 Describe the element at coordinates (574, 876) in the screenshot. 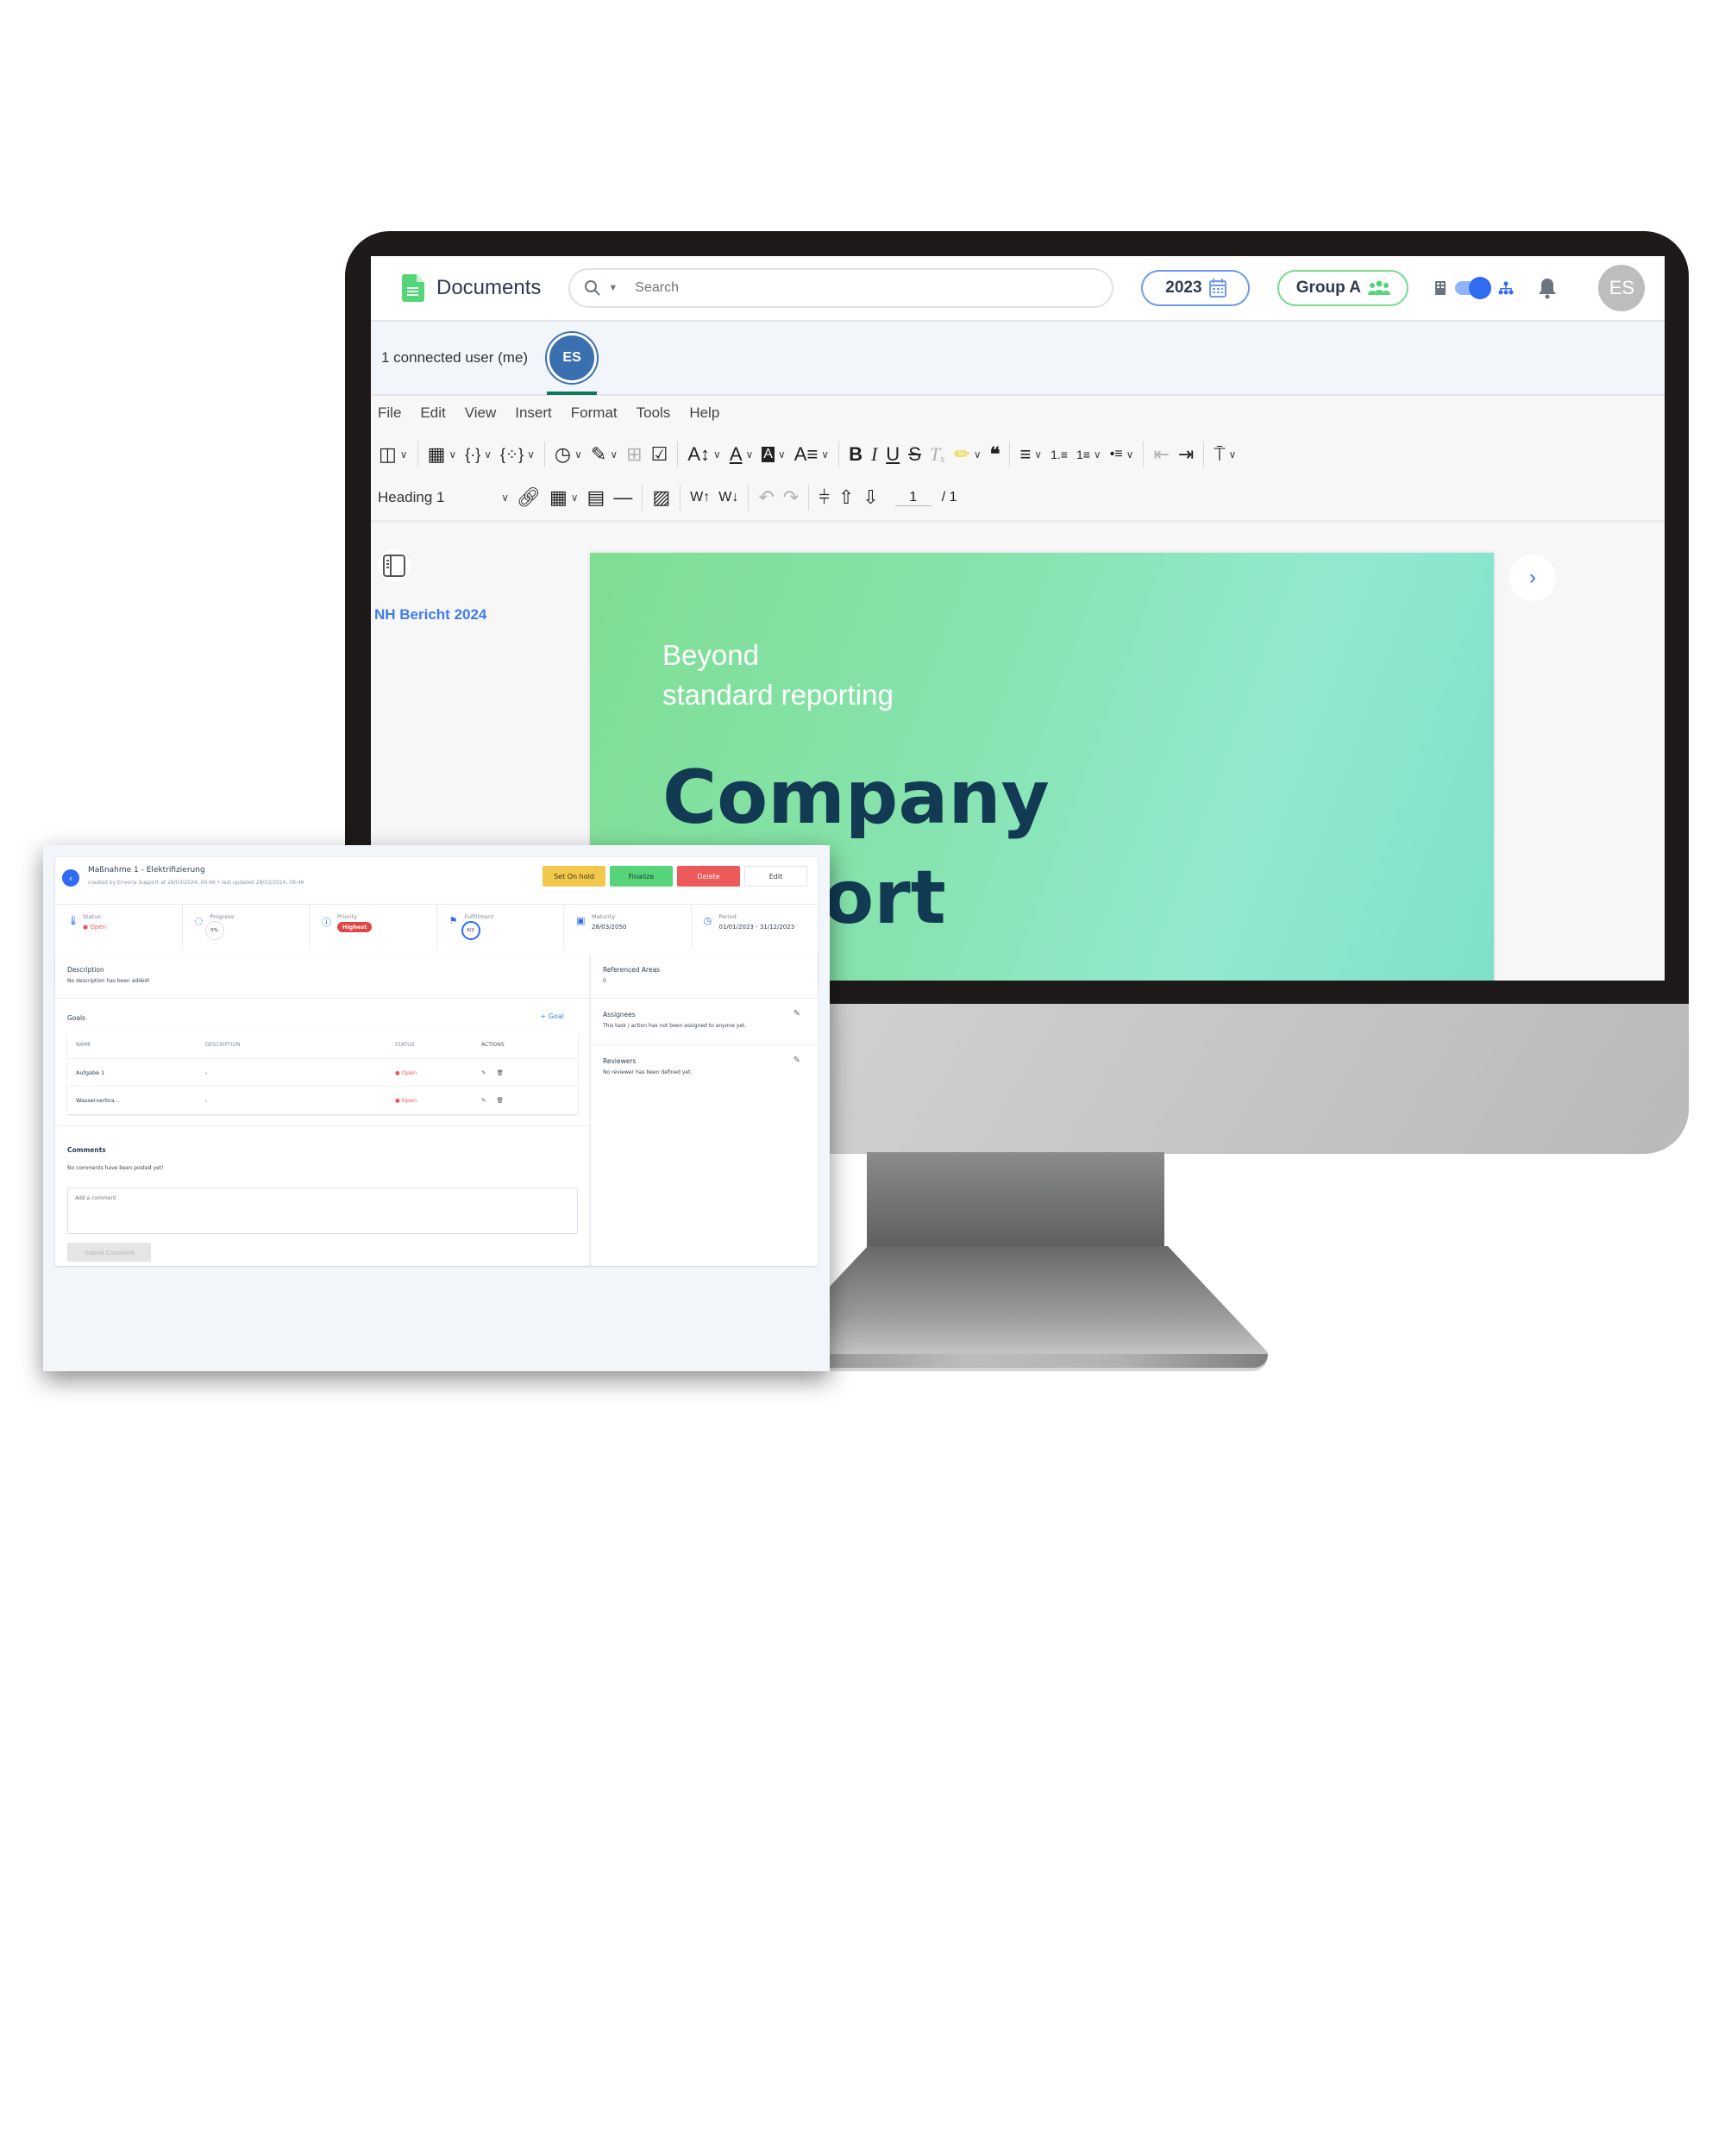

I see `set-on-hold-button: Set On hold` at that location.